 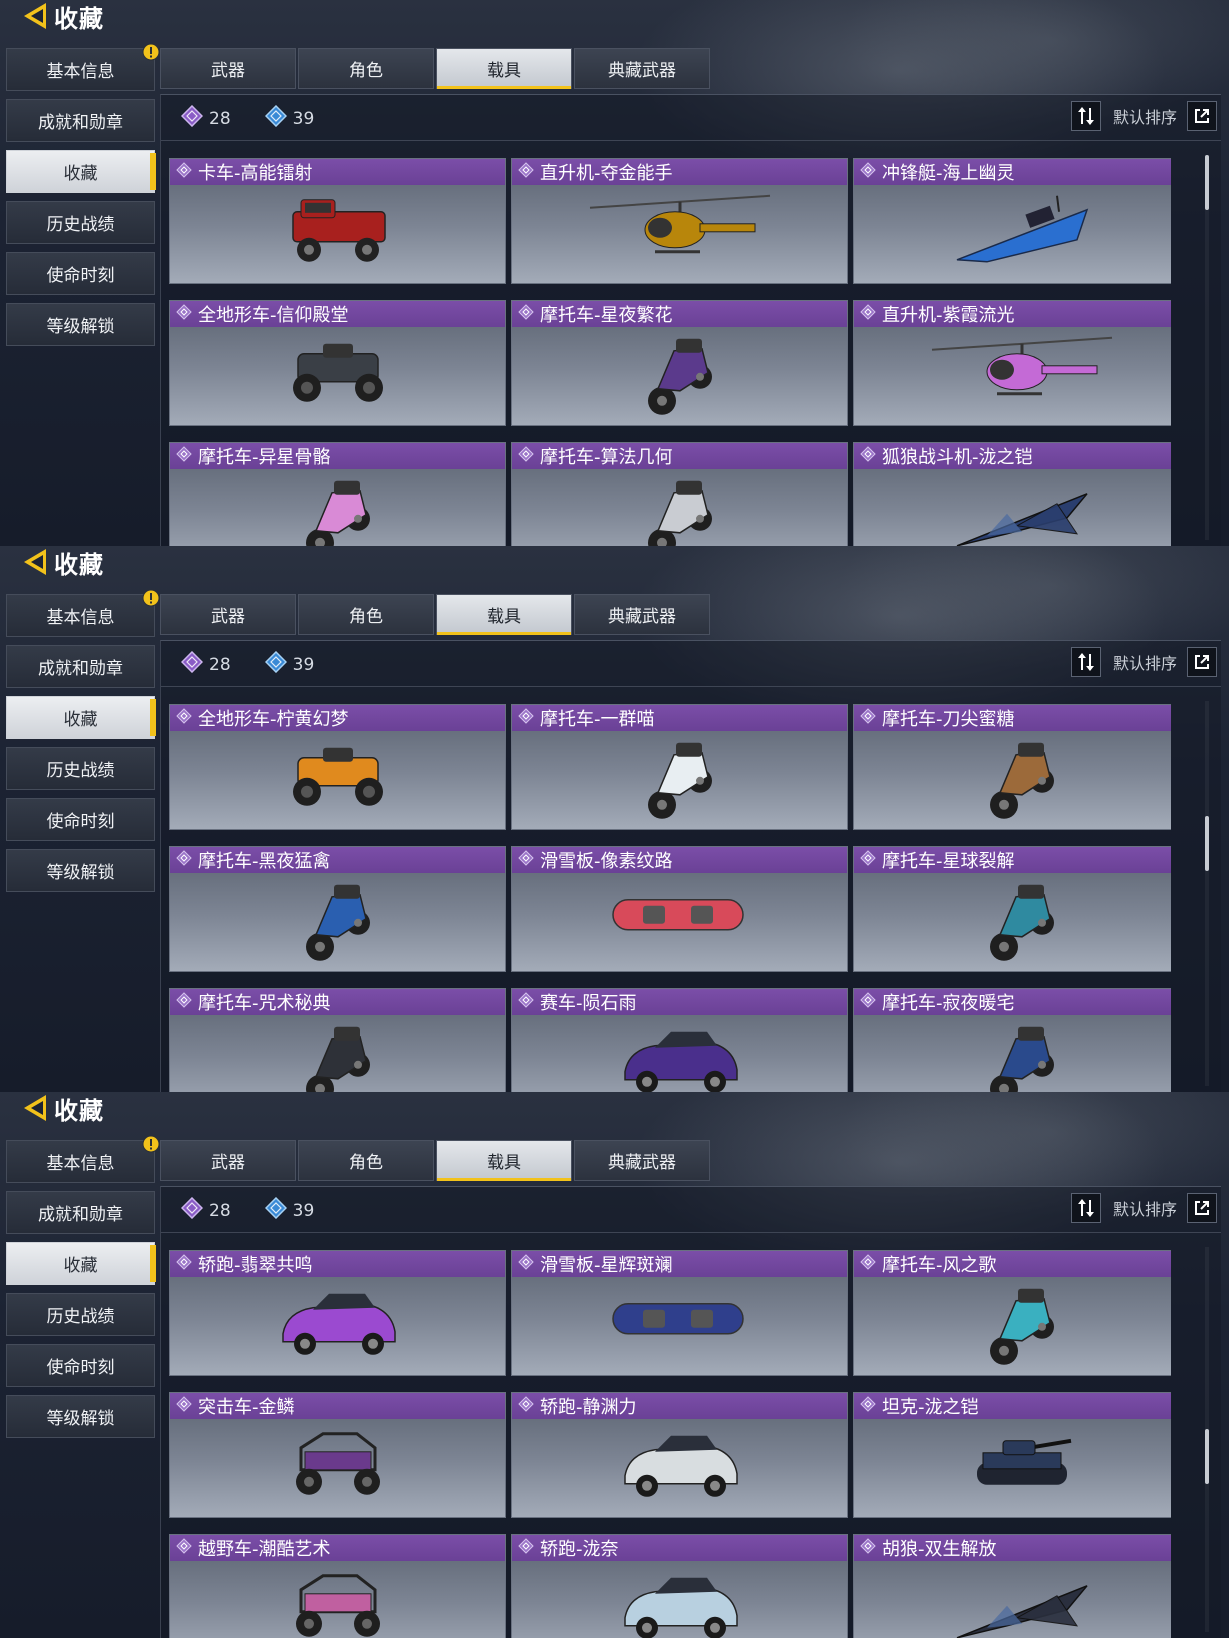 I want to click on tab-label: 武器, so click(x=228, y=1163).